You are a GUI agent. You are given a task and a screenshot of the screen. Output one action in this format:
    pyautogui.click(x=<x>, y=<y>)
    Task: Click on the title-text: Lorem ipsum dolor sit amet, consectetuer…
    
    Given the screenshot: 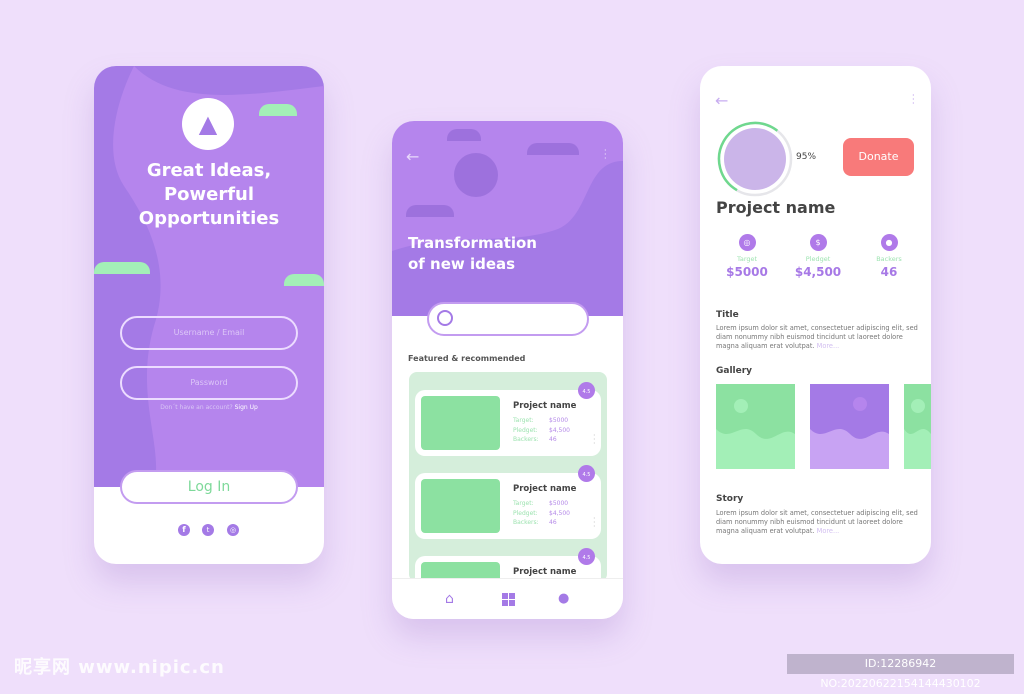 What is the action you would take?
    pyautogui.click(x=818, y=337)
    